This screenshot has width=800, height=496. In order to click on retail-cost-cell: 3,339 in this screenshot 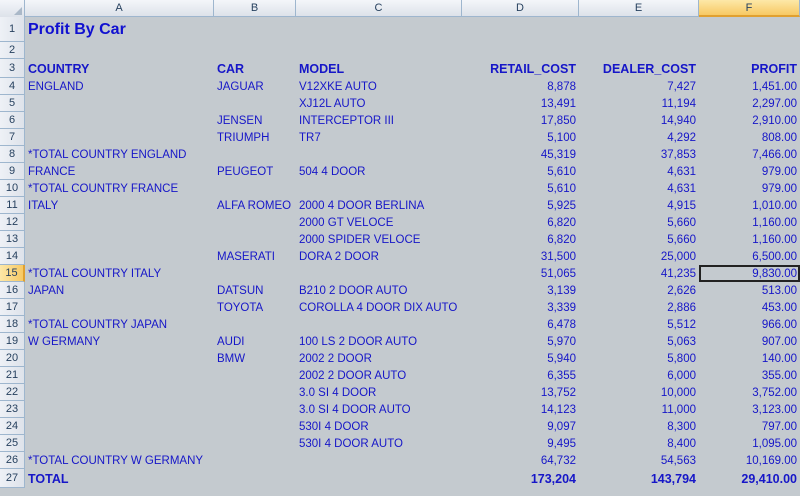, I will do `click(520, 307)`.